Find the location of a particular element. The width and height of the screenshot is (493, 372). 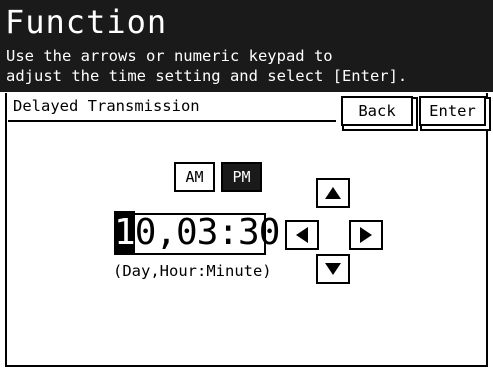

pm-toggle: PM is located at coordinates (241, 177).